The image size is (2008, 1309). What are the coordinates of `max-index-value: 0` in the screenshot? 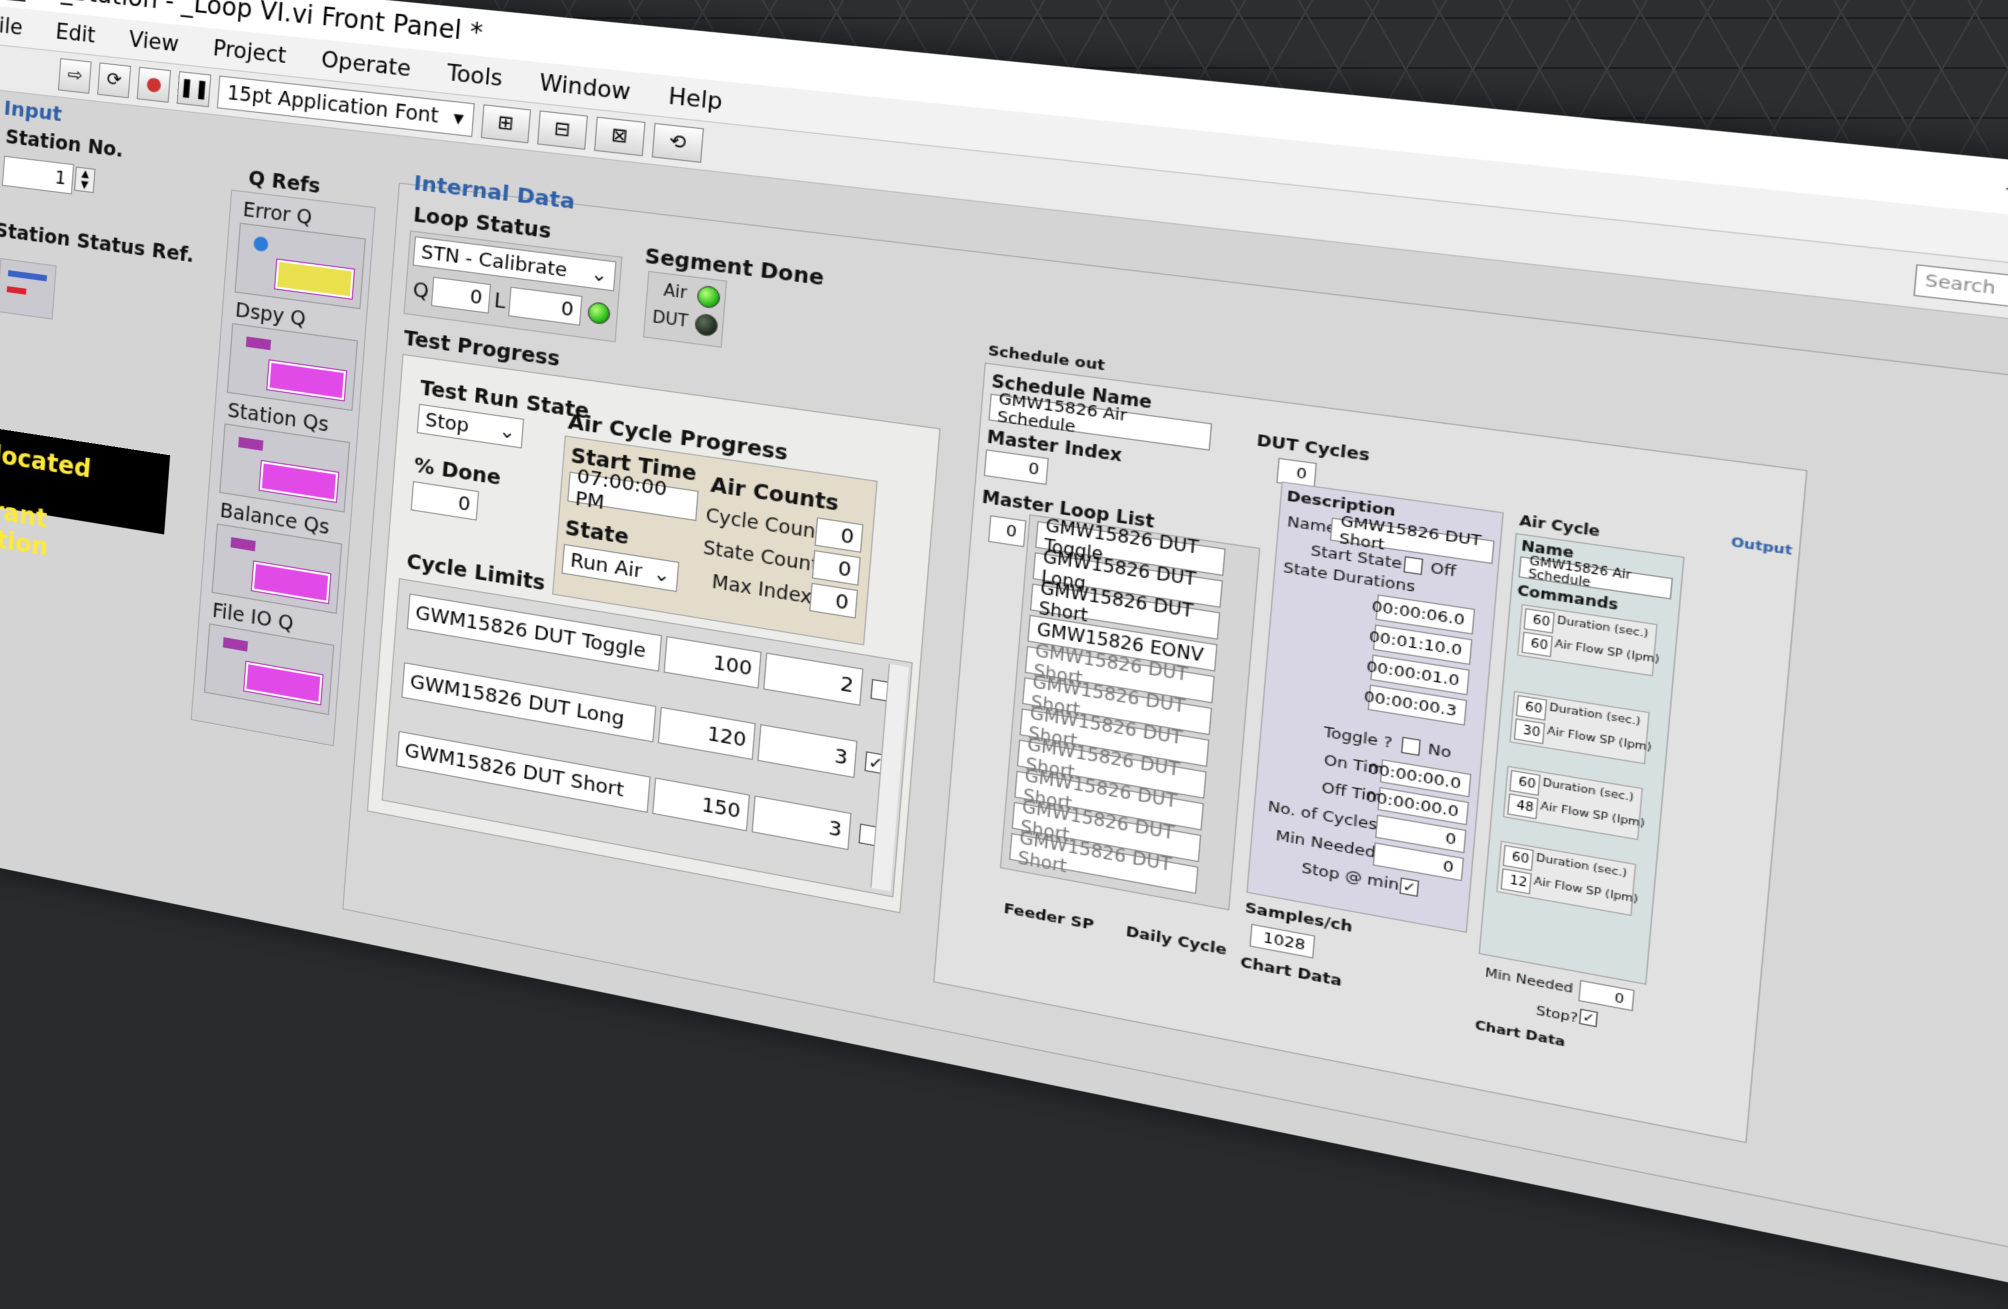 It's located at (834, 600).